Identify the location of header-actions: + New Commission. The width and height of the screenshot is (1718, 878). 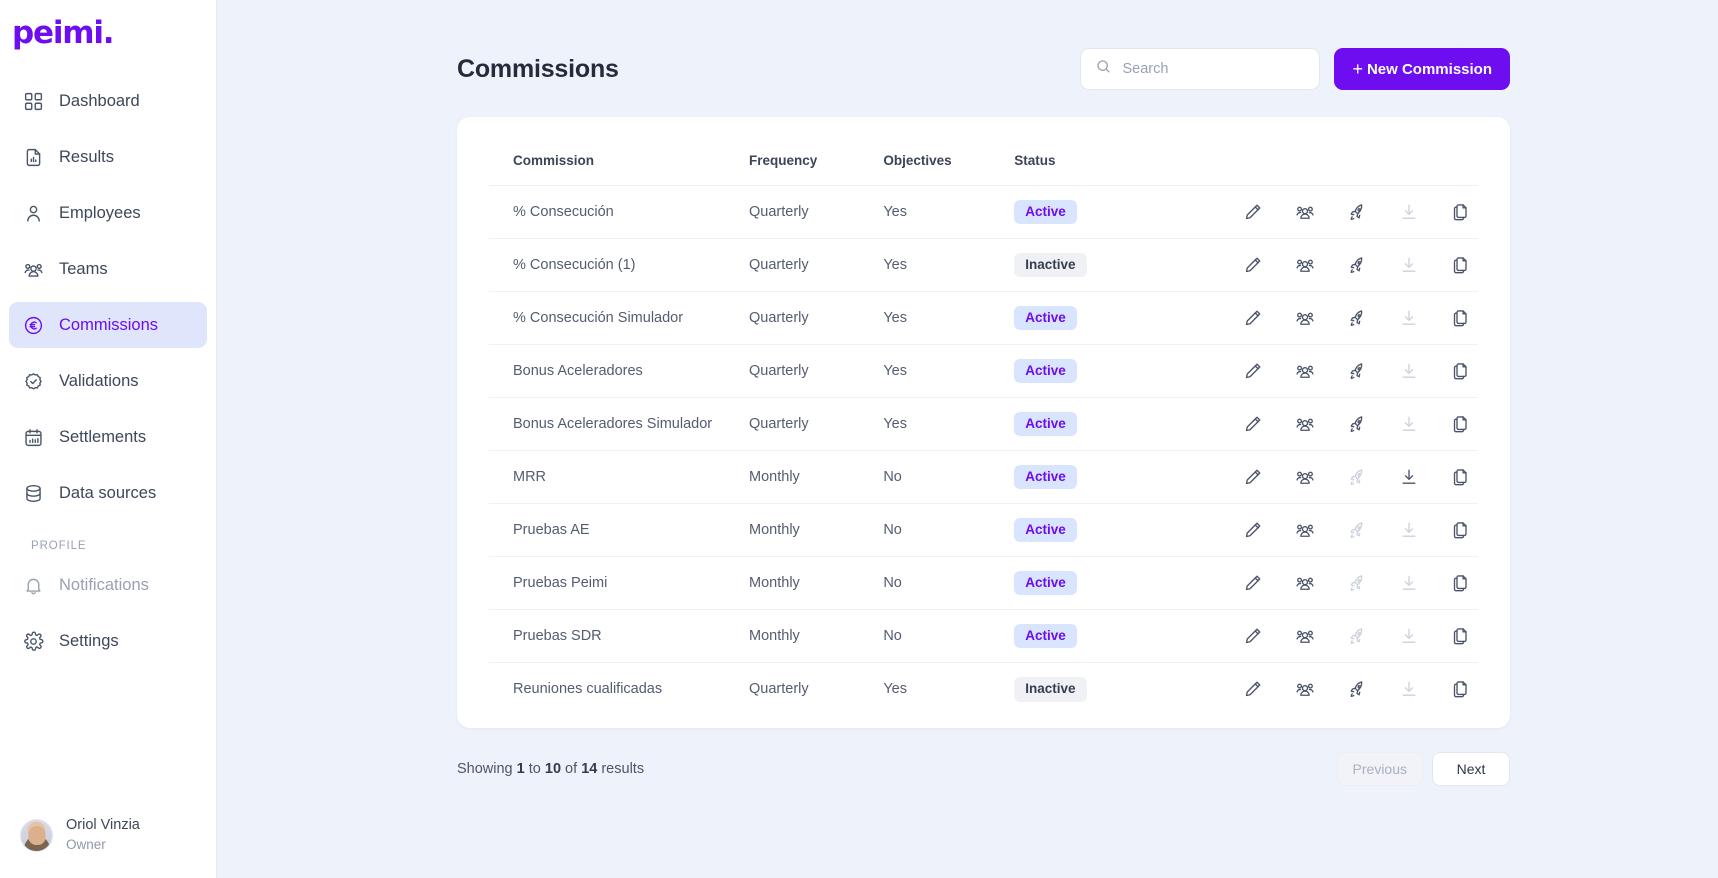
(1295, 69).